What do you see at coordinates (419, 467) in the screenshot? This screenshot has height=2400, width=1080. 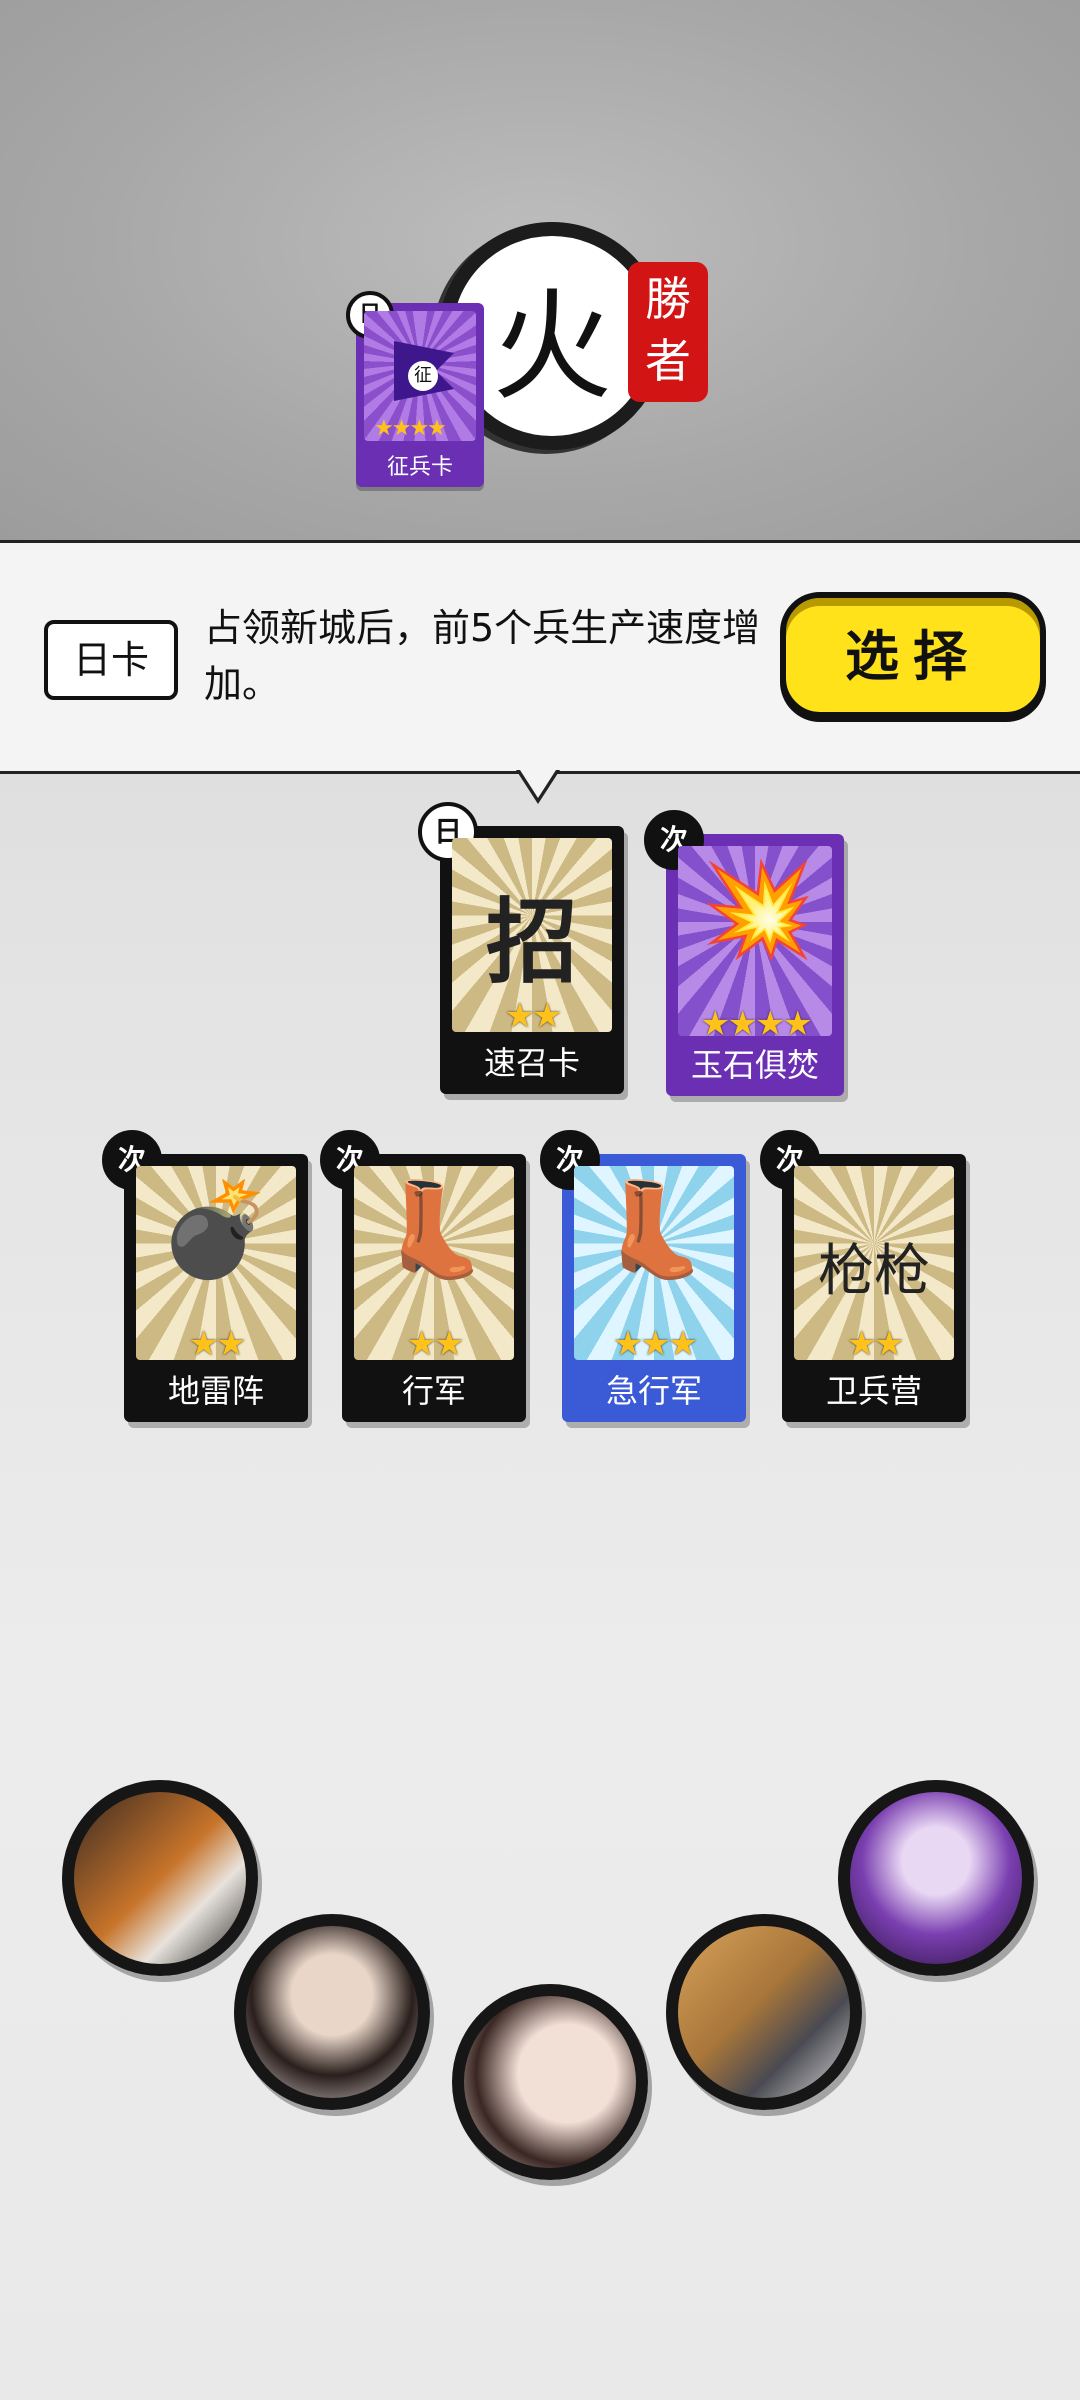 I see `card-name: 征兵卡` at bounding box center [419, 467].